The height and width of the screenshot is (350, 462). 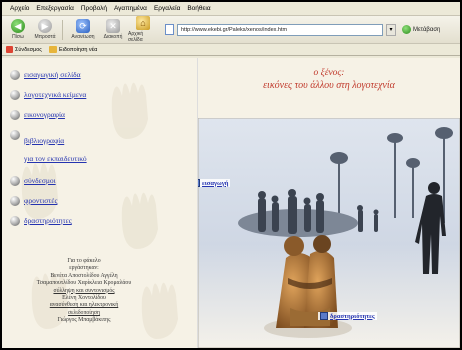 I want to click on forward-button: ▶ Μπροστά, so click(x=45, y=29).